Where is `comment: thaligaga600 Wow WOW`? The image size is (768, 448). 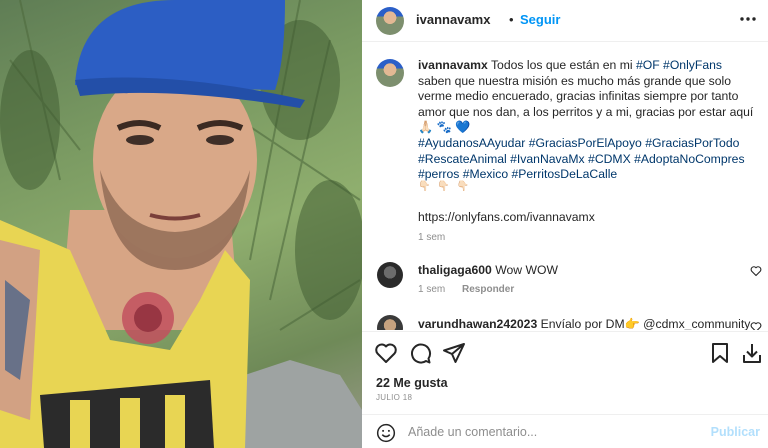 comment: thaligaga600 Wow WOW is located at coordinates (488, 270).